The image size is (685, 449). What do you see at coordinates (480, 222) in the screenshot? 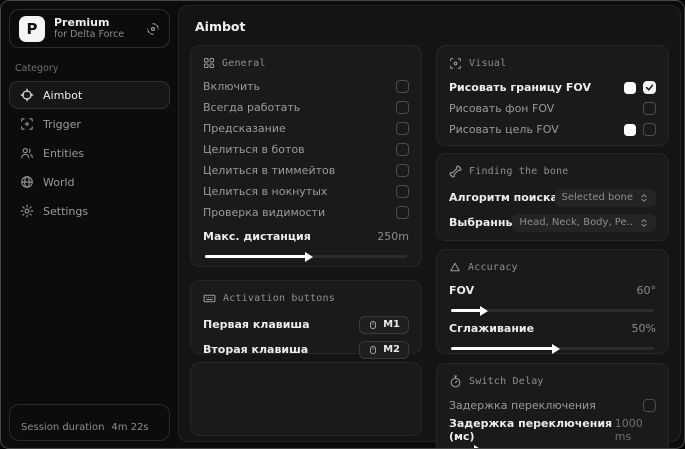
I see `setting-label: Выбранные кос` at bounding box center [480, 222].